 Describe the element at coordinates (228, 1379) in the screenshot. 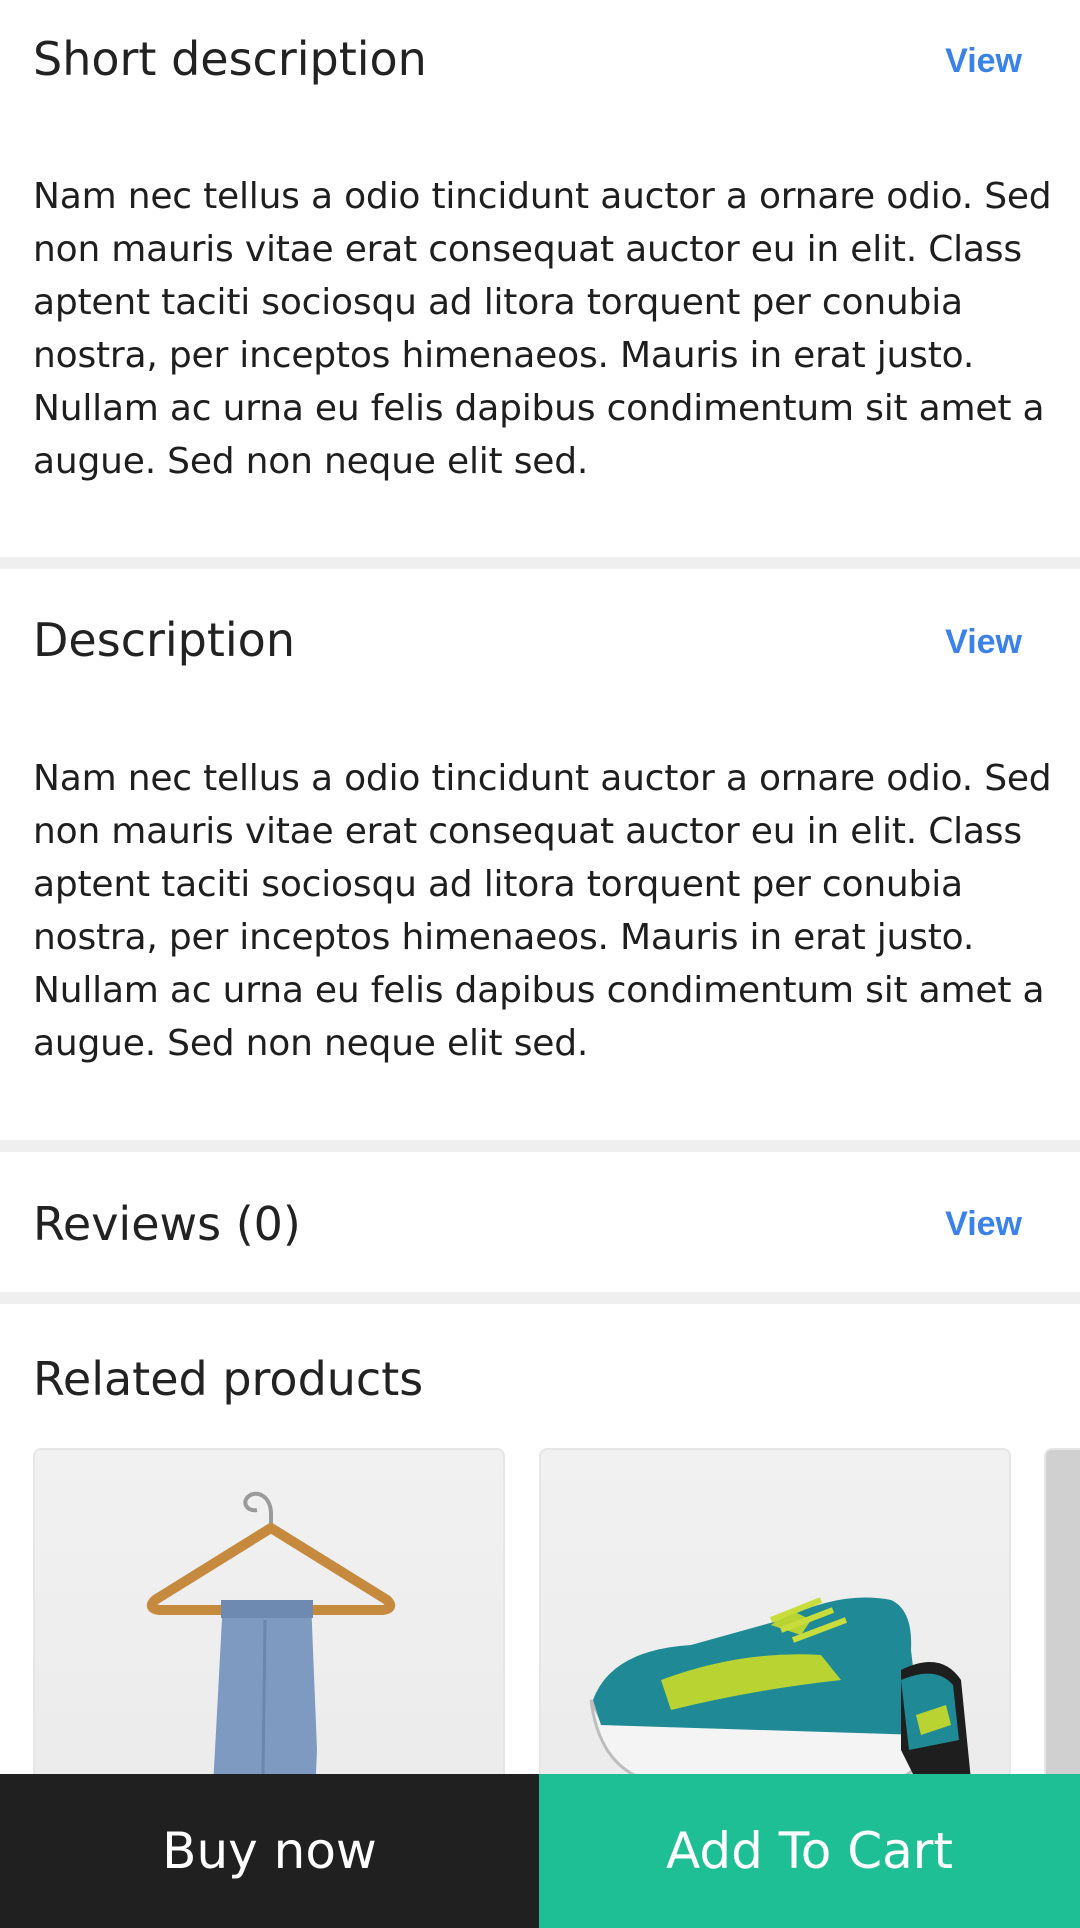

I see `related-products-title: Related products` at that location.